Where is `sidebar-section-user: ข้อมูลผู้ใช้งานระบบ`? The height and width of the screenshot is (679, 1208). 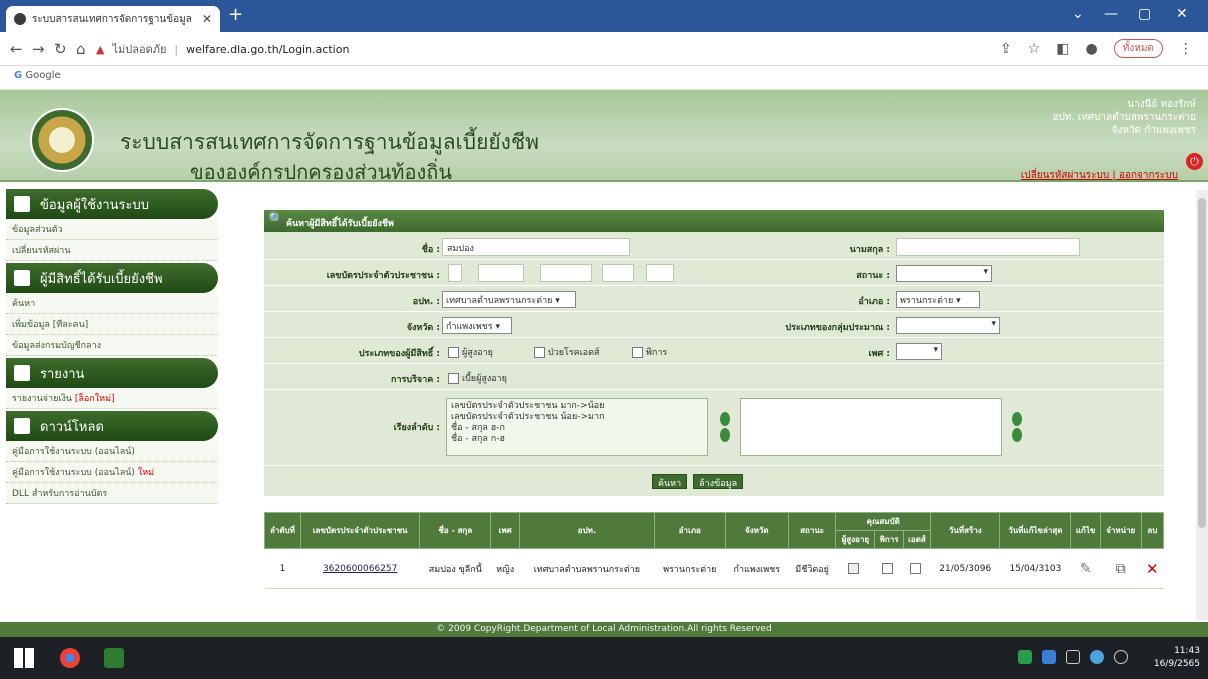 sidebar-section-user: ข้อมูลผู้ใช้งานระบบ is located at coordinates (112, 204).